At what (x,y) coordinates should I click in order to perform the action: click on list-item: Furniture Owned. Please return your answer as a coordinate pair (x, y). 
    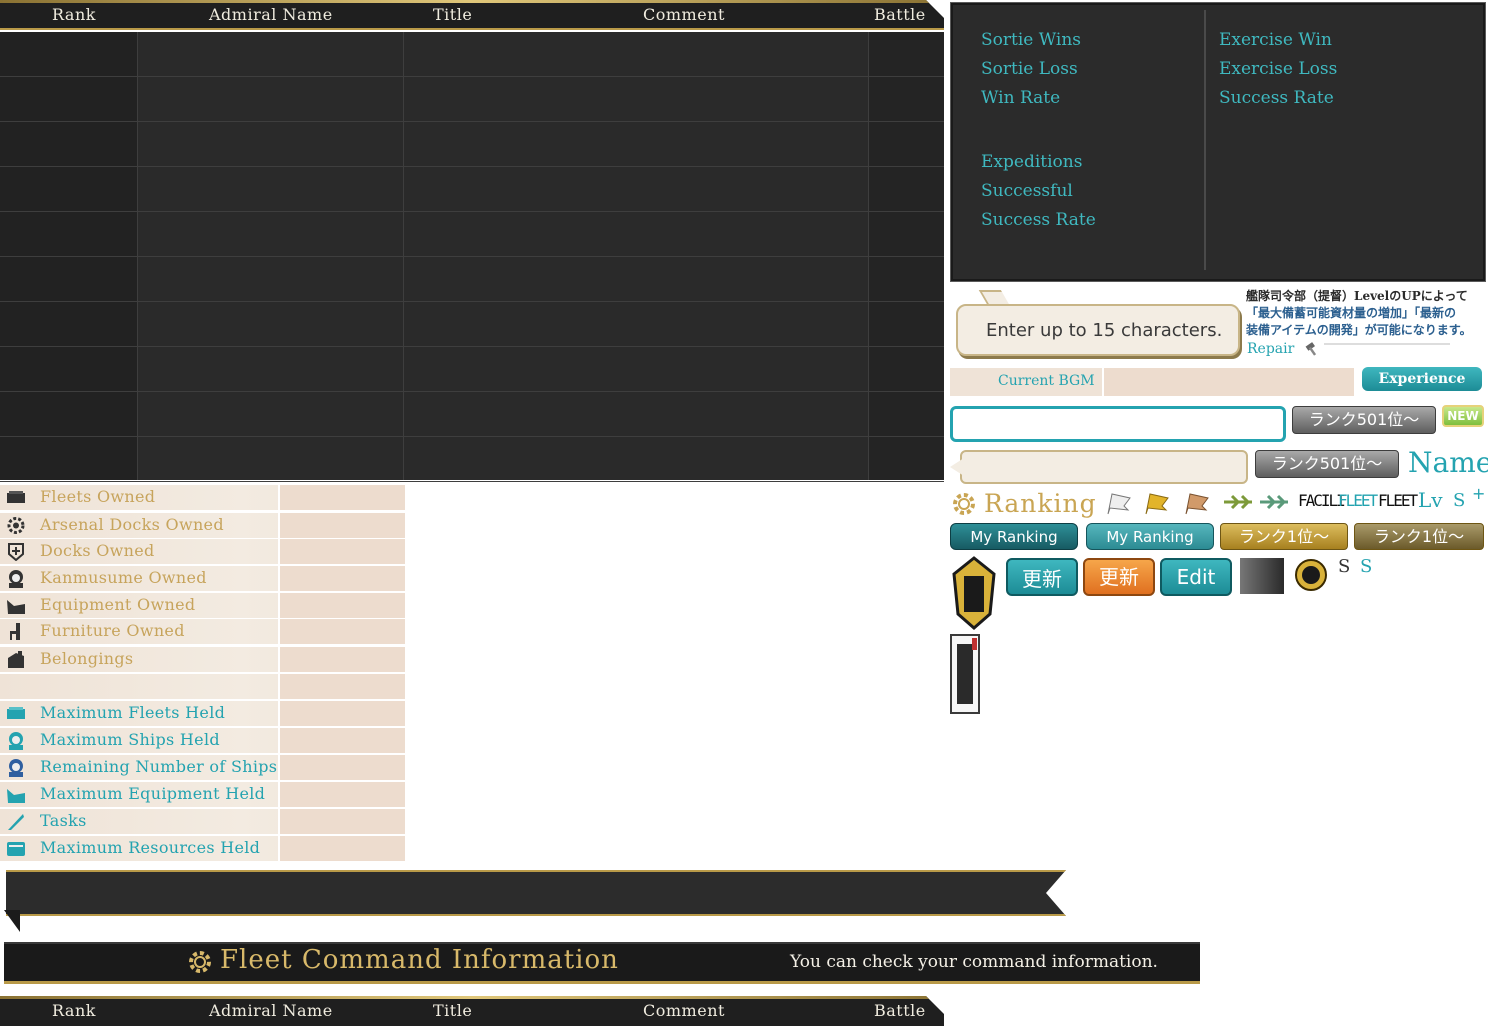
    Looking at the image, I should click on (202, 631).